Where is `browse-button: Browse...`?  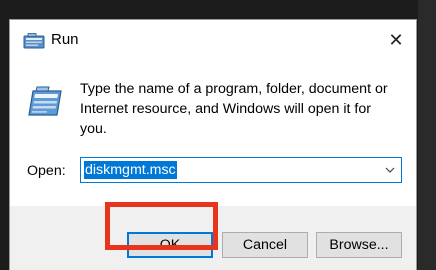 browse-button: Browse... is located at coordinates (359, 245).